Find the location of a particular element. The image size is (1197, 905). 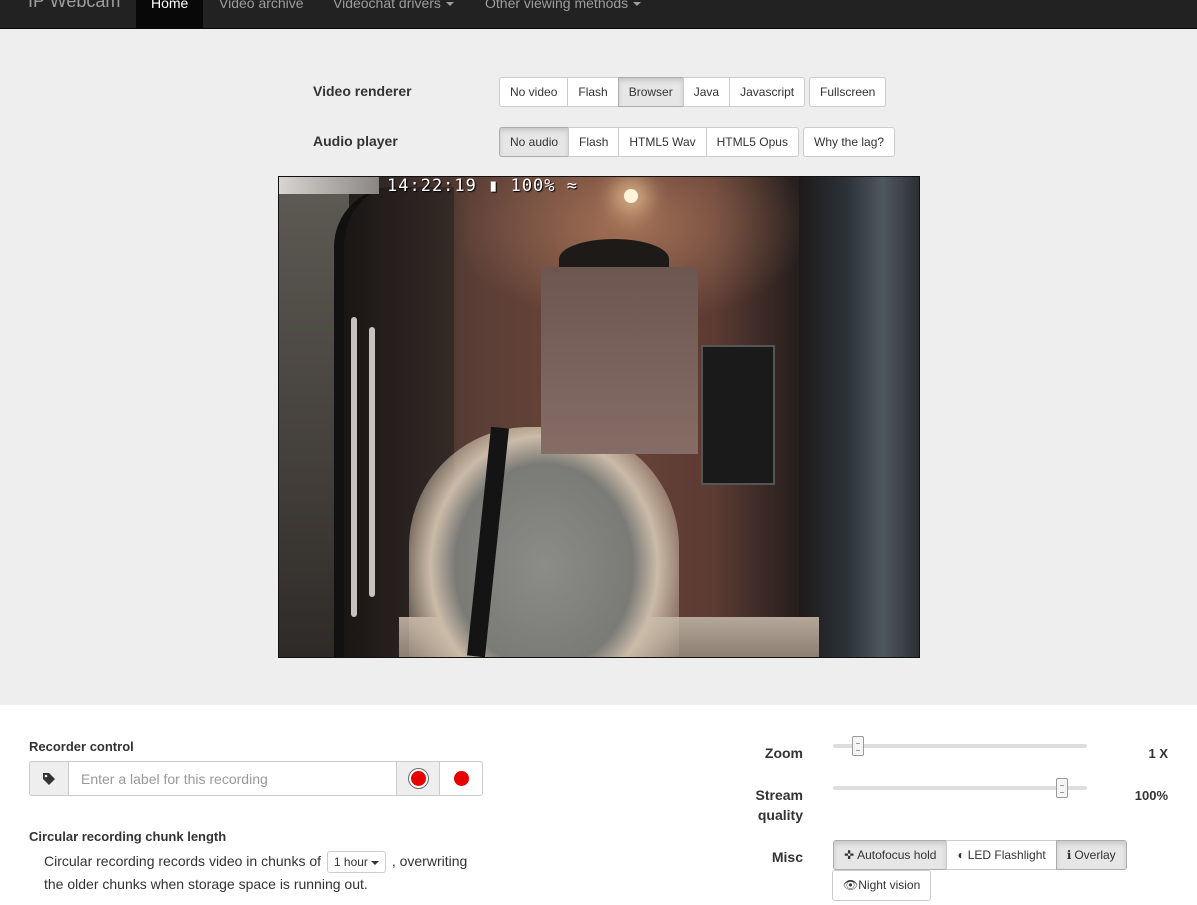

quality-slider-handle is located at coordinates (1062, 788).